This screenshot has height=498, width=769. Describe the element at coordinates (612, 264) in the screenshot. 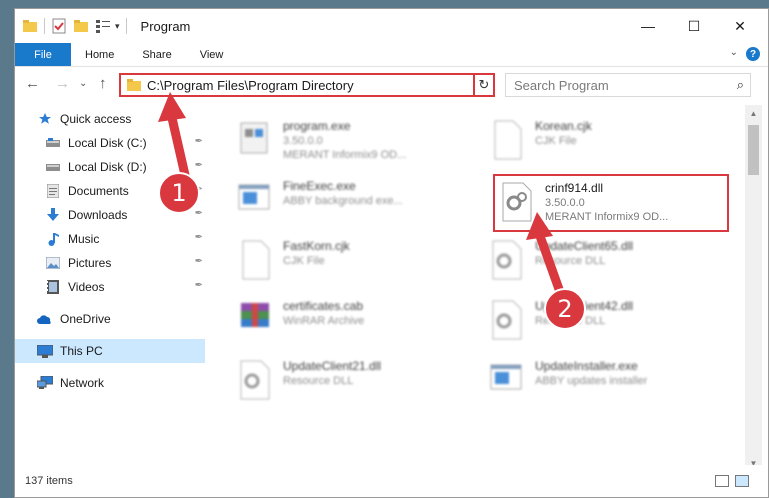

I see `file-item: UpdateClient65.dll Resource DLL` at that location.